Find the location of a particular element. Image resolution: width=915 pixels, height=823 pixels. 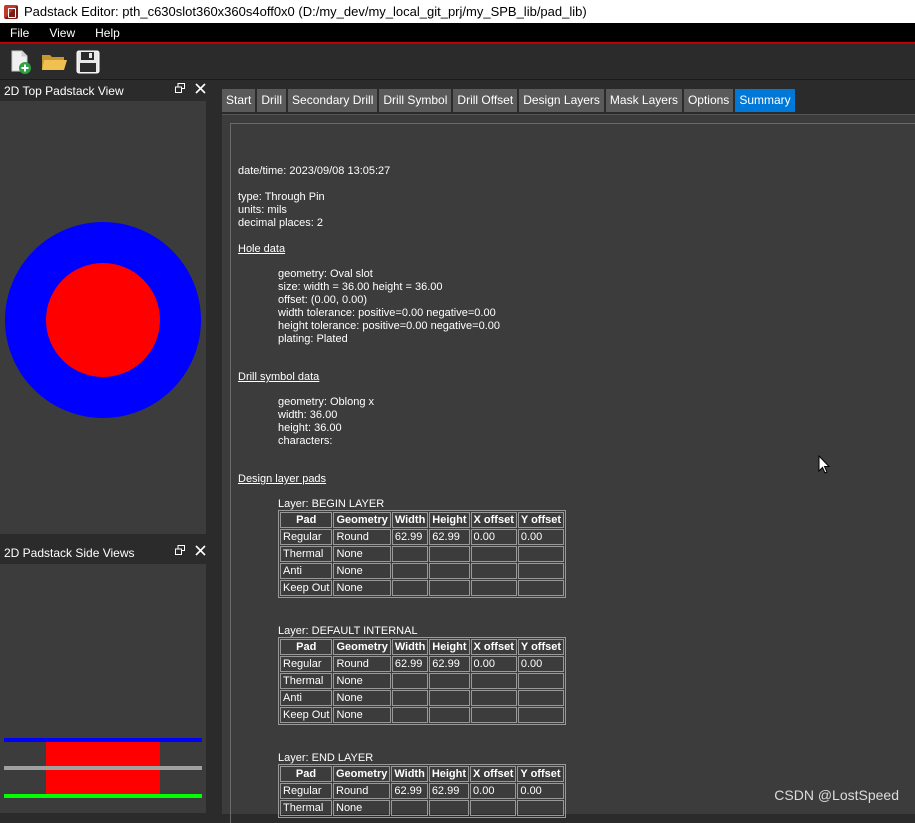

type-text: type: Through Pin is located at coordinates (281, 197).